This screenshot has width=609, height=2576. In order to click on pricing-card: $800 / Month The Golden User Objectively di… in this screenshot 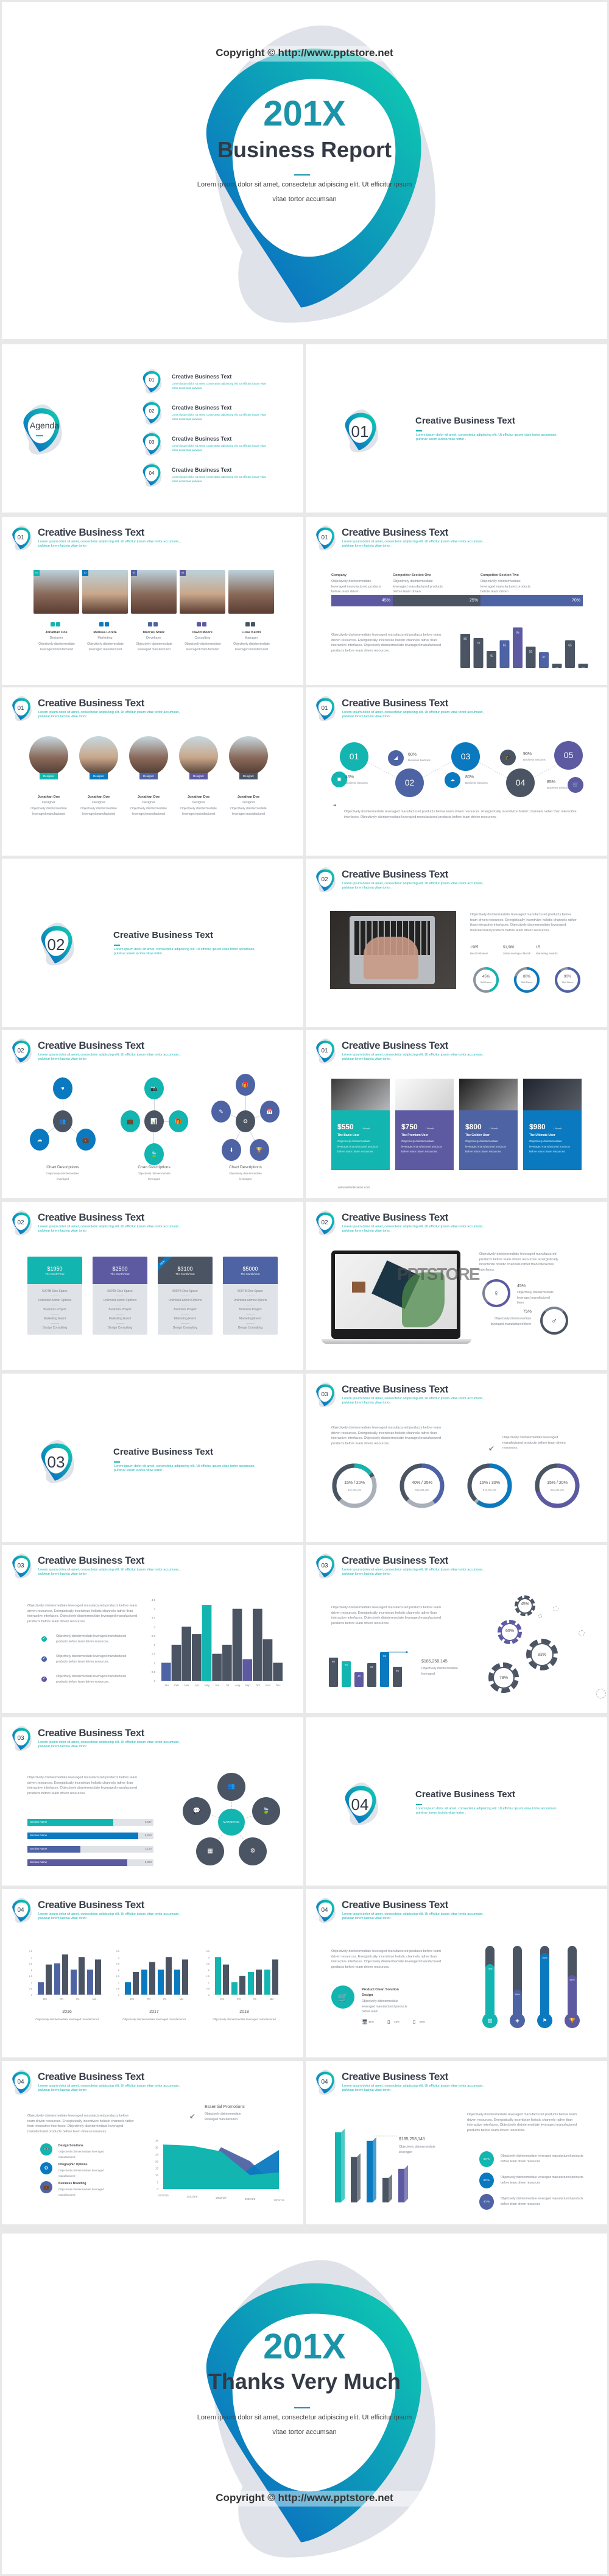, I will do `click(488, 1124)`.